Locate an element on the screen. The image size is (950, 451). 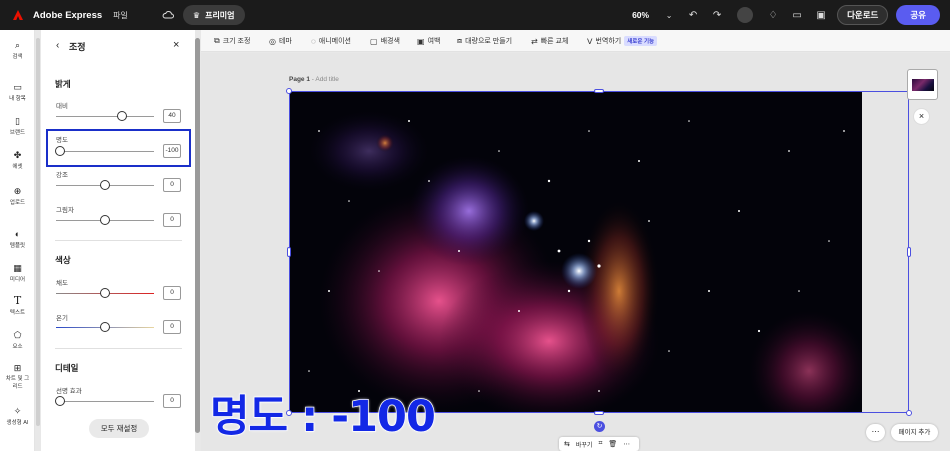
brightness-slider-thumb is located at coordinates (60, 151).